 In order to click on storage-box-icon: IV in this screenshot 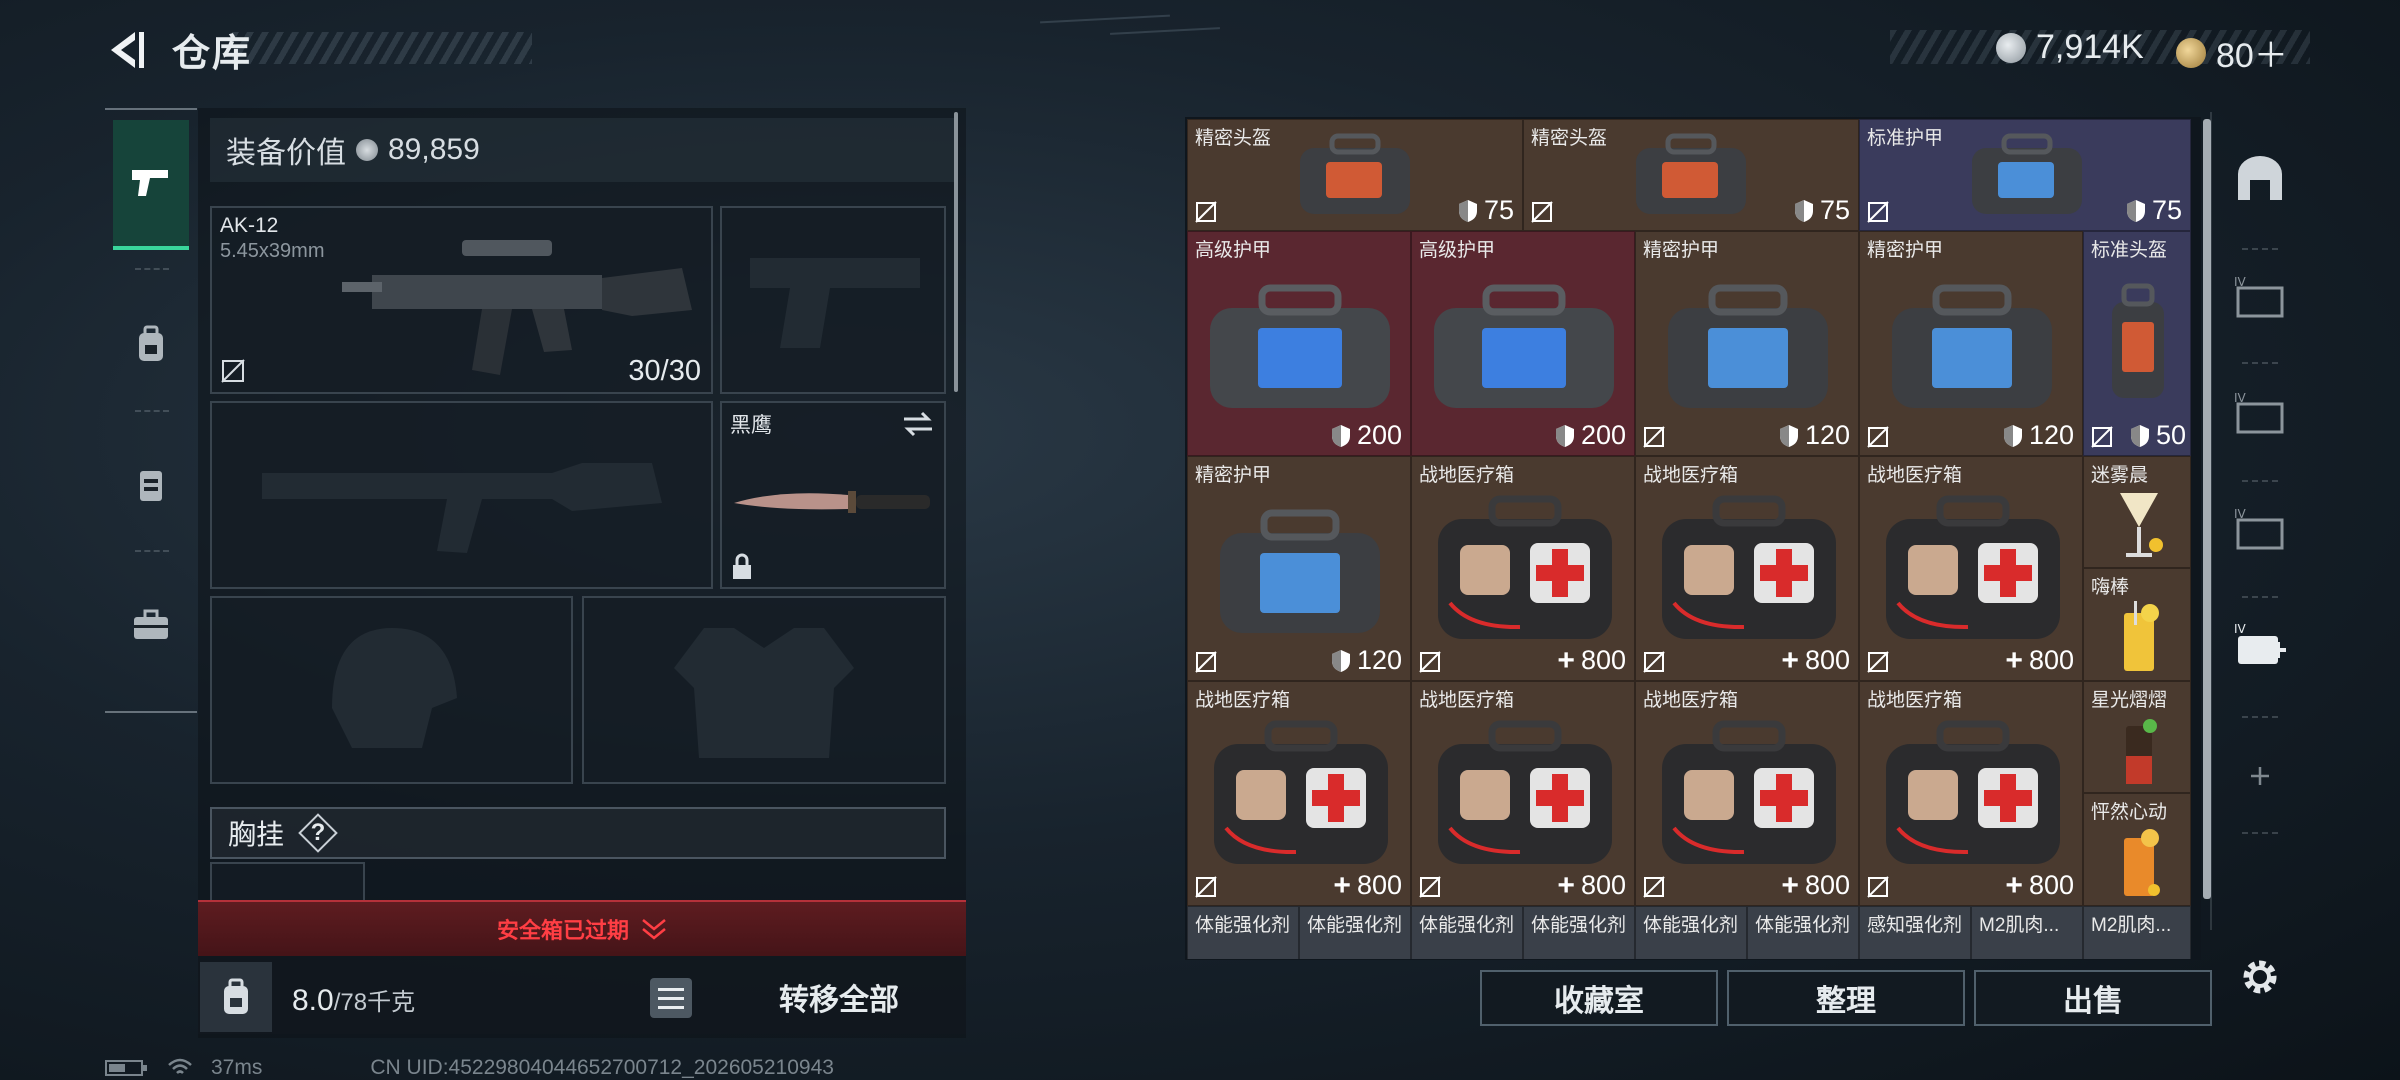, I will do `click(2259, 296)`.